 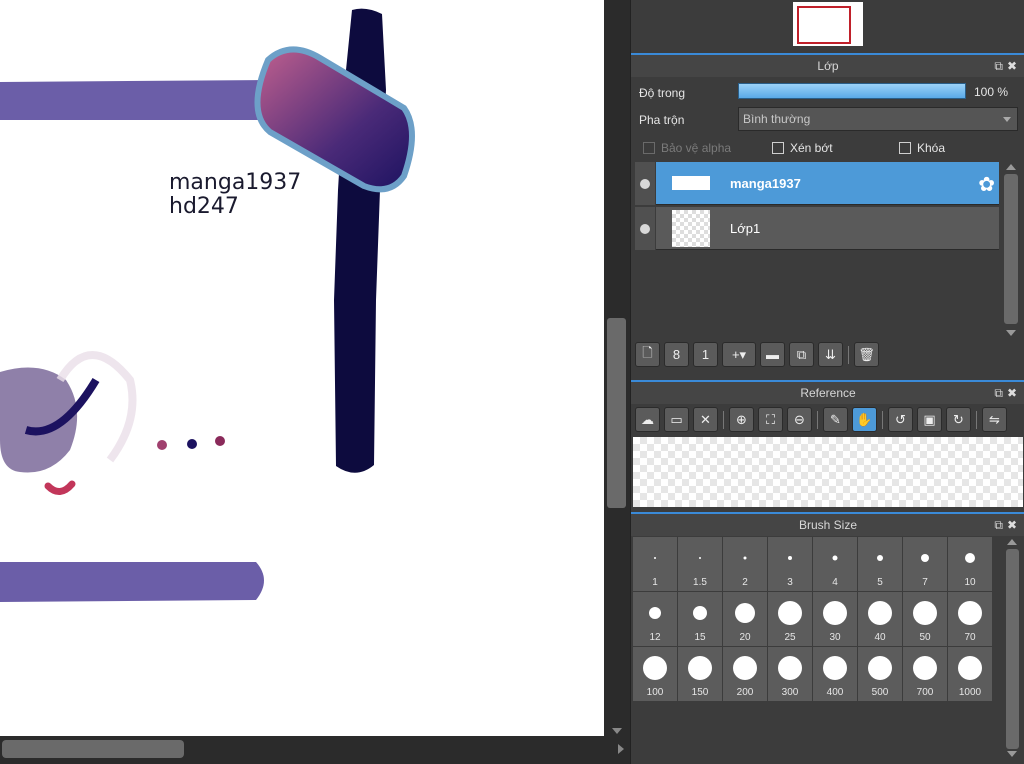 I want to click on brush-size-option: 1, so click(x=655, y=564).